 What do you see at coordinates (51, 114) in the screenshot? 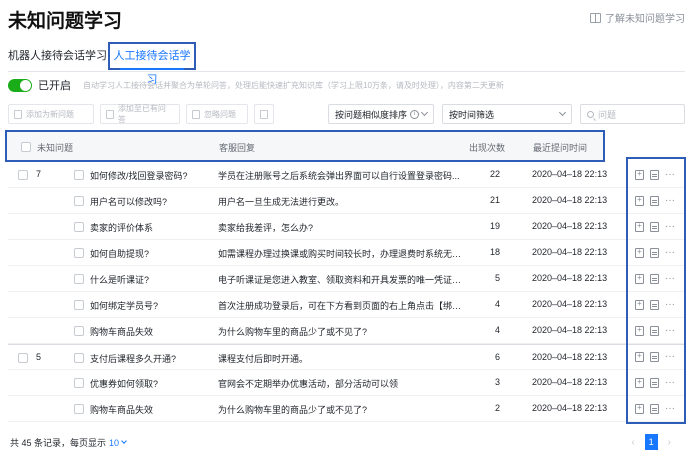
I see `add-new-question-button: 添加为新问题` at bounding box center [51, 114].